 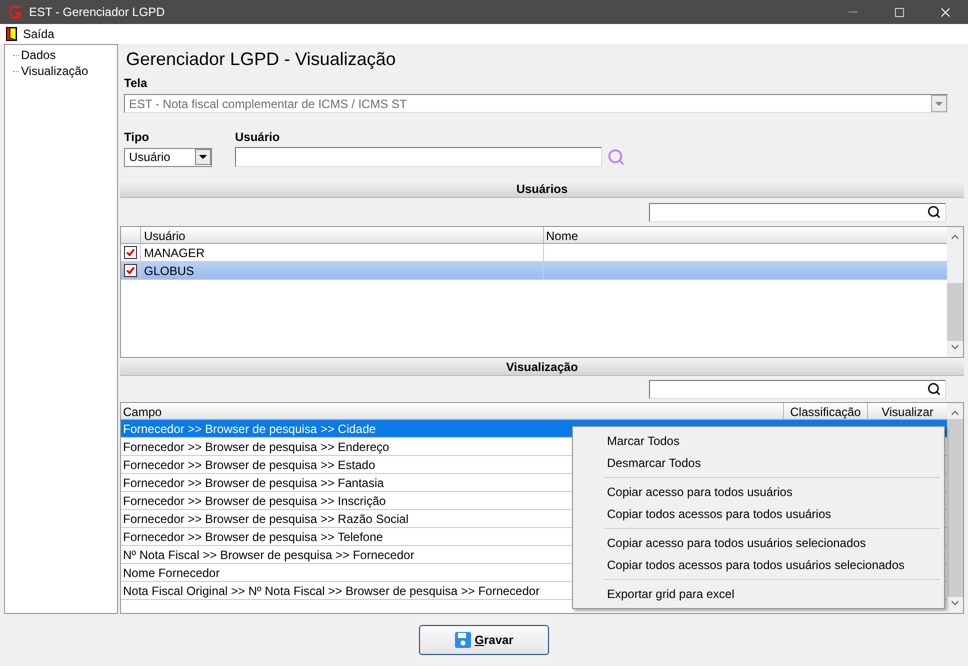 I want to click on table-cell-text: Fornecedor >> Browser de pesquisa >> Cidade, so click(x=249, y=429).